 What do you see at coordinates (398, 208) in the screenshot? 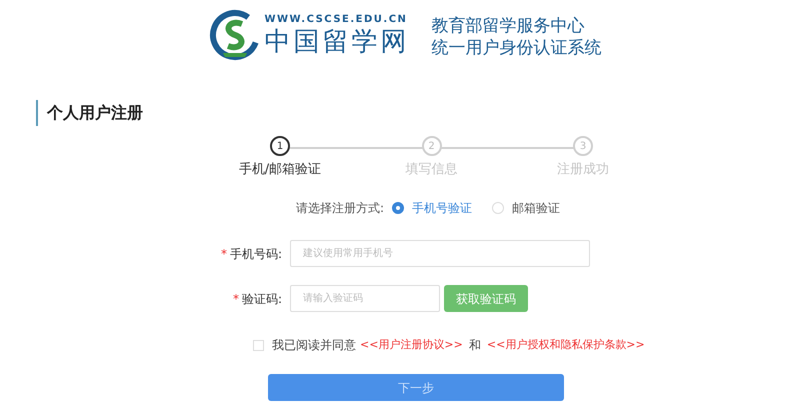
I see `radio` at bounding box center [398, 208].